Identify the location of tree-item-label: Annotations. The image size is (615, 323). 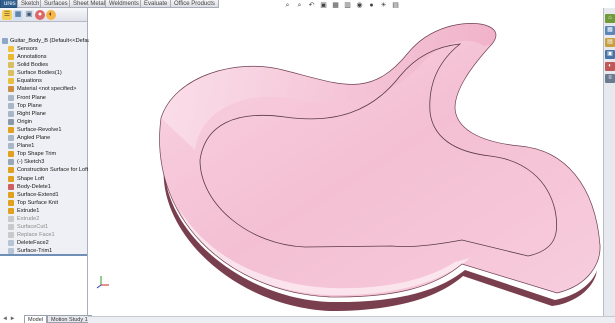
(32, 57).